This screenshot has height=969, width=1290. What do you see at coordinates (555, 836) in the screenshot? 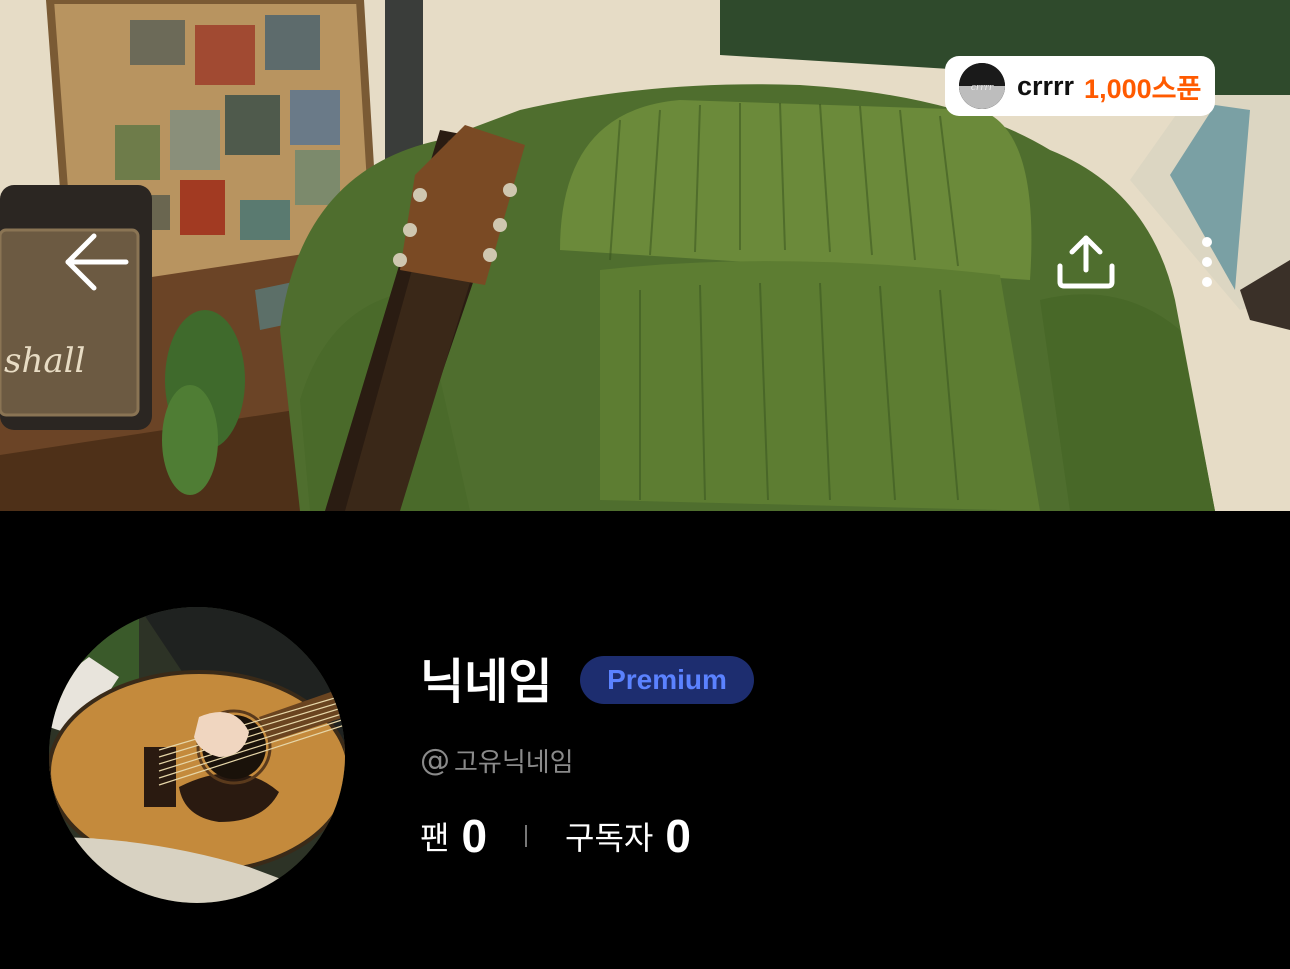
I see `profile-stats: 팬 0 구독자 0` at bounding box center [555, 836].